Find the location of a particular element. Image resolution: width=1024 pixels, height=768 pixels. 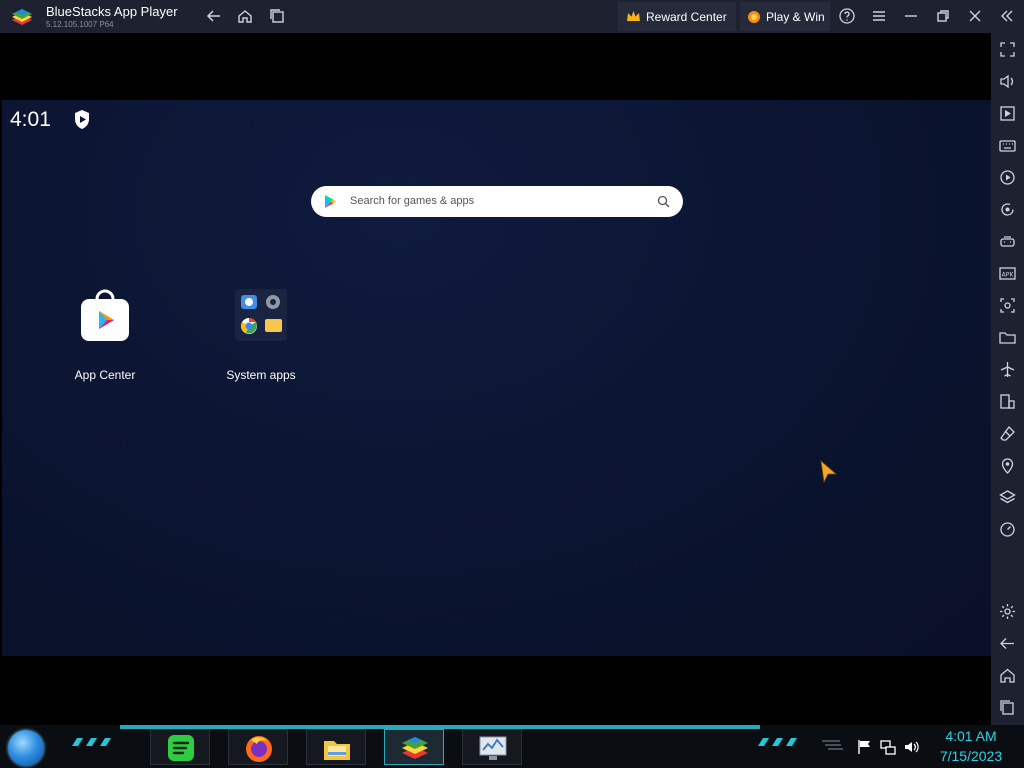

app-tile-system-apps: System apps is located at coordinates (261, 337).